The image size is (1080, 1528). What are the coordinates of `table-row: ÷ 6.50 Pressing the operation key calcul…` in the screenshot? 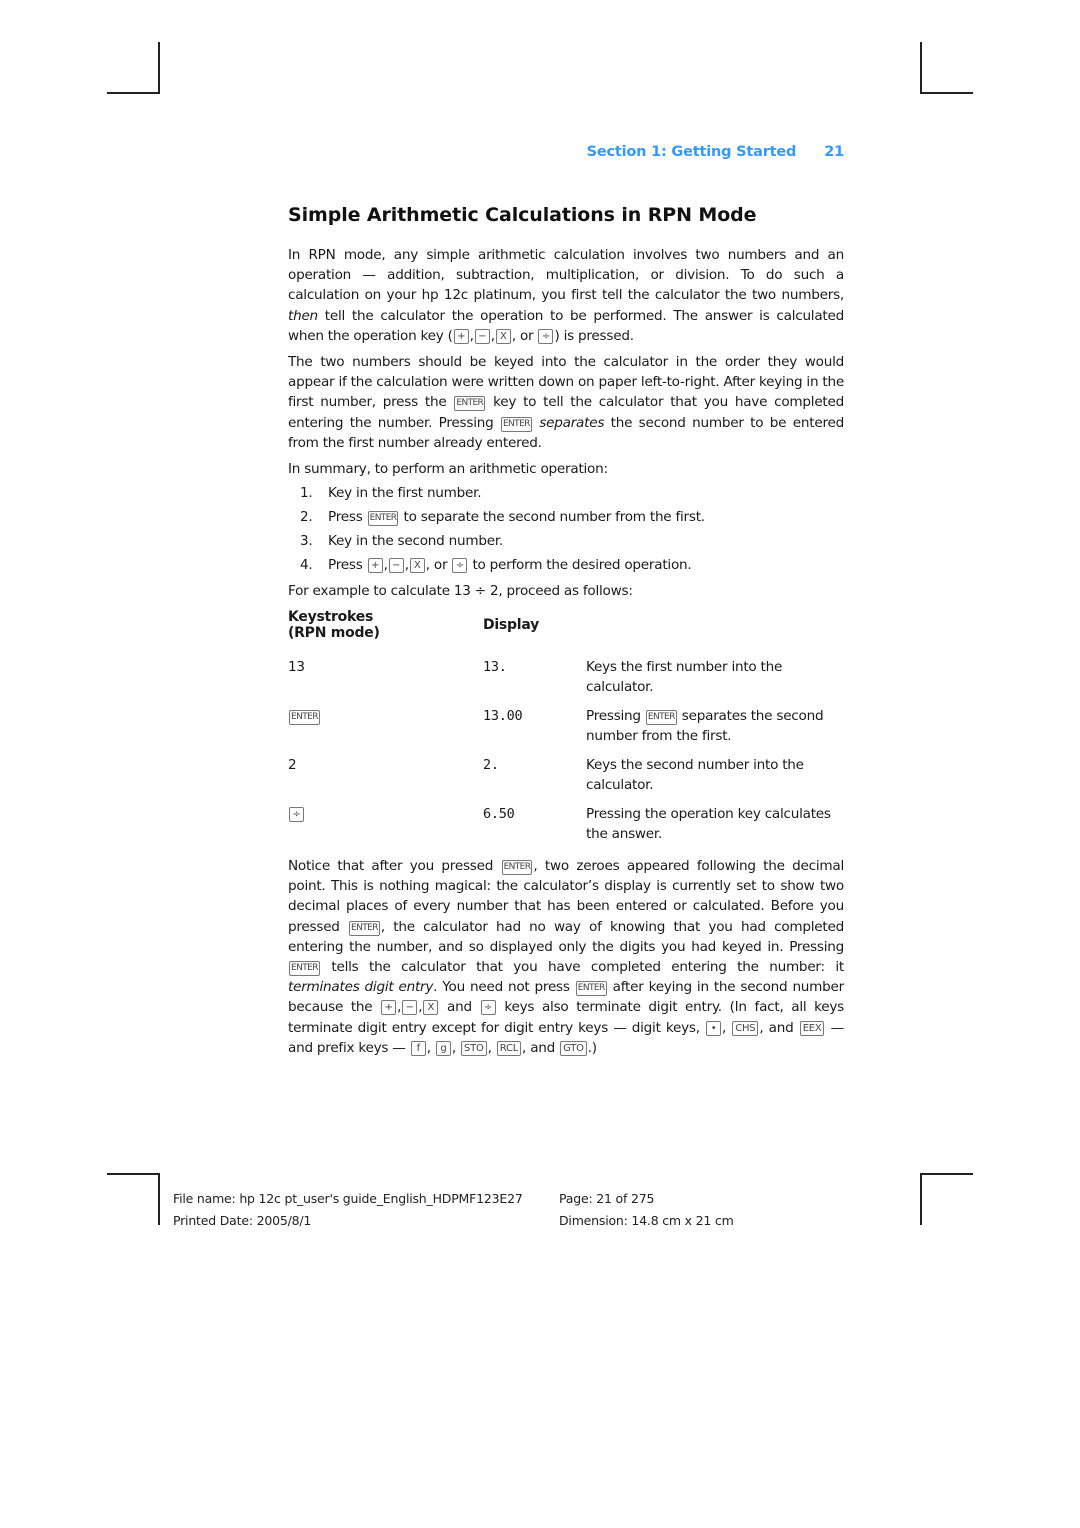 It's located at (566, 824).